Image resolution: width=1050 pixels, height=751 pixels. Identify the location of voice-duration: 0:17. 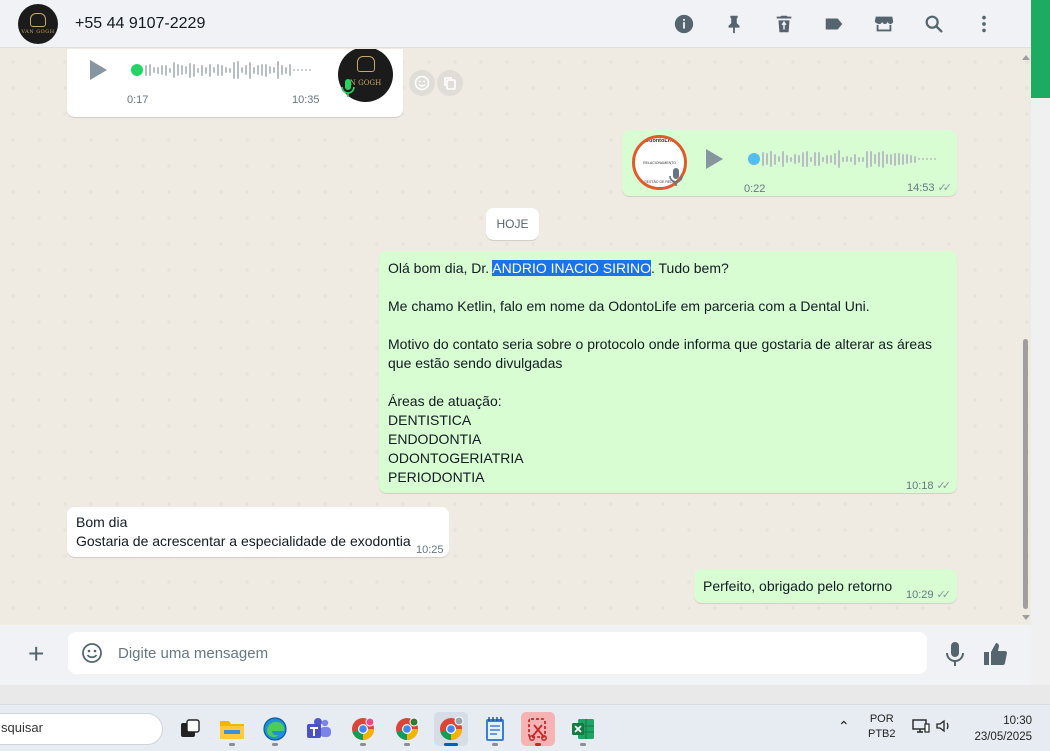
(138, 100).